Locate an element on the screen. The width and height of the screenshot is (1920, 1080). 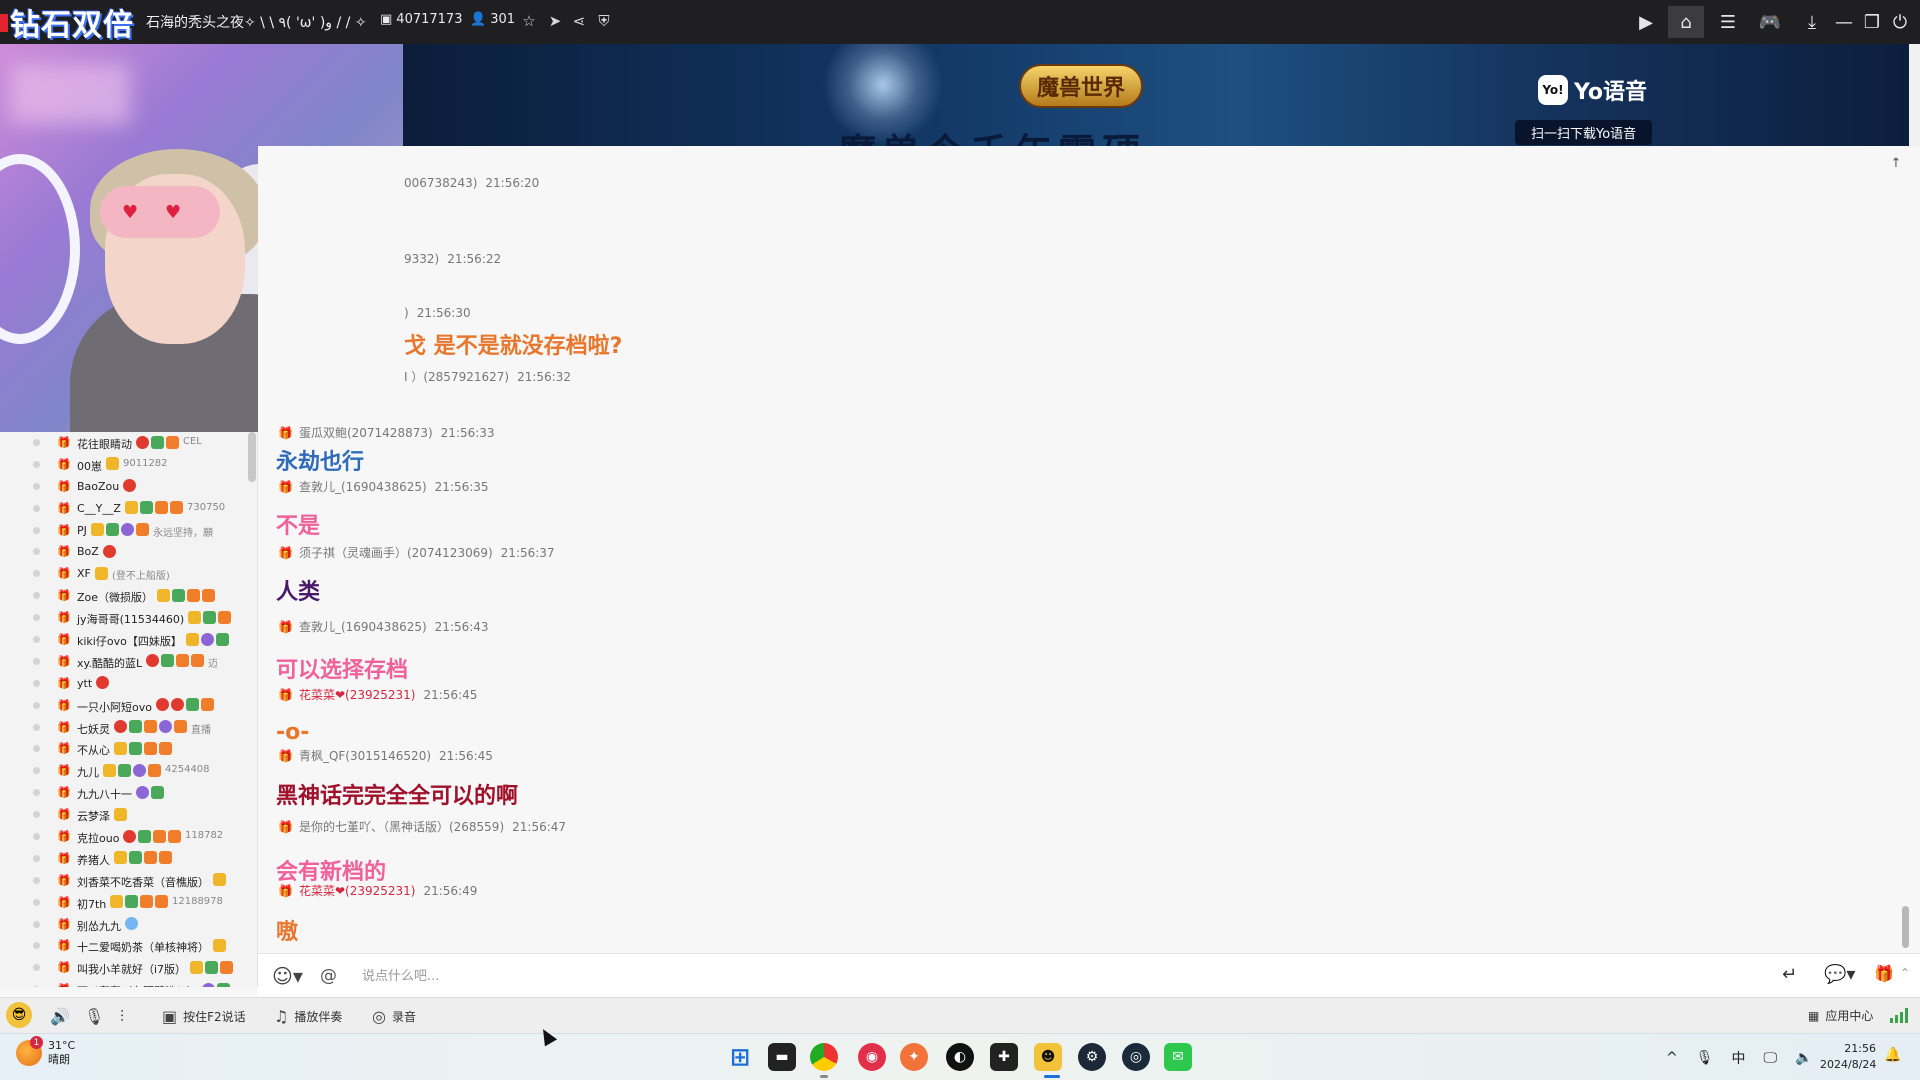
layout-icon: ☰ is located at coordinates (1728, 22).